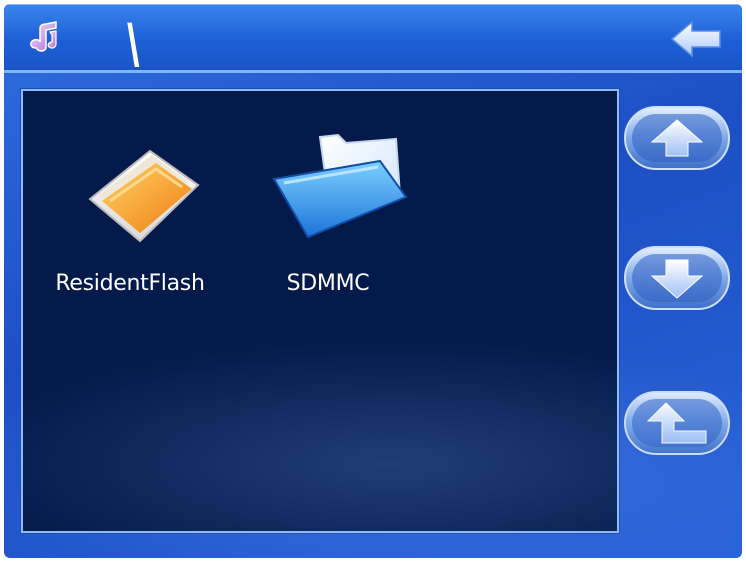  I want to click on sd-folder-icon, so click(340, 186).